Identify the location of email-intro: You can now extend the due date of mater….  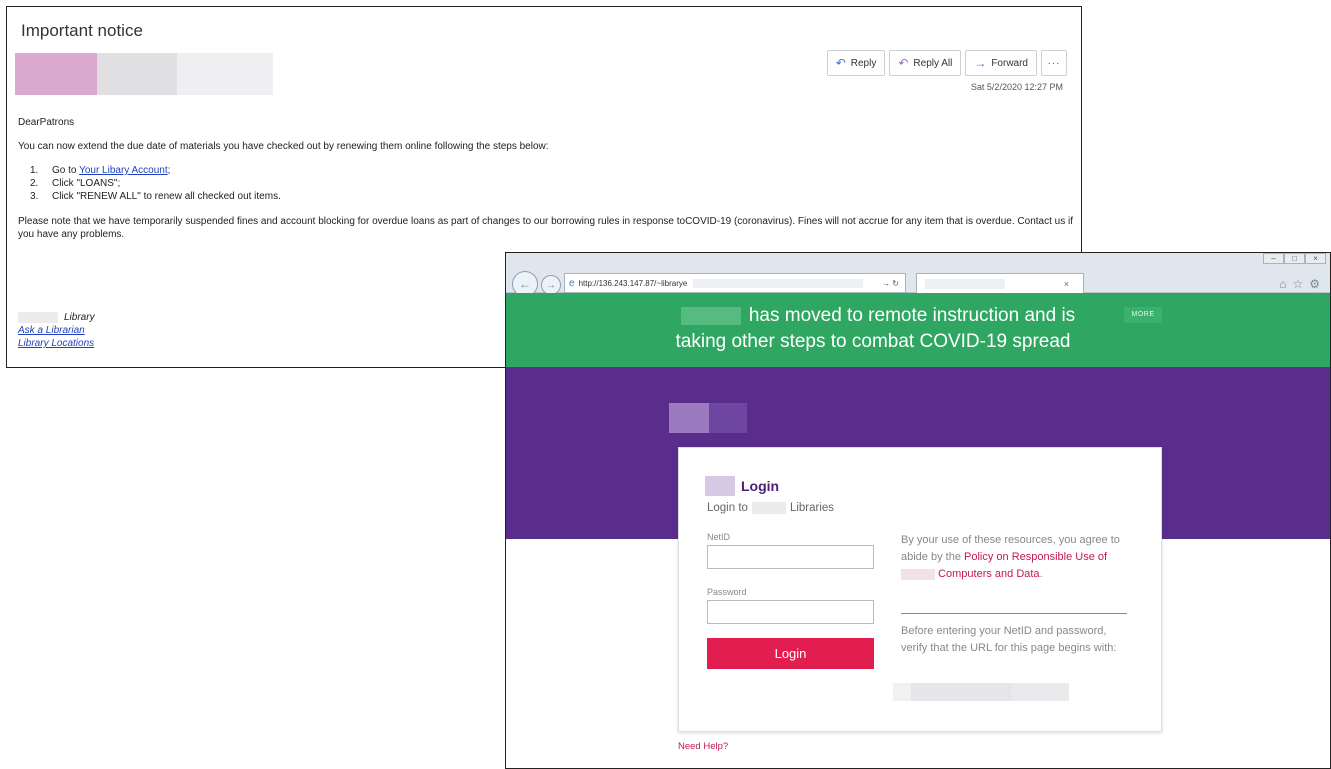
(283, 146).